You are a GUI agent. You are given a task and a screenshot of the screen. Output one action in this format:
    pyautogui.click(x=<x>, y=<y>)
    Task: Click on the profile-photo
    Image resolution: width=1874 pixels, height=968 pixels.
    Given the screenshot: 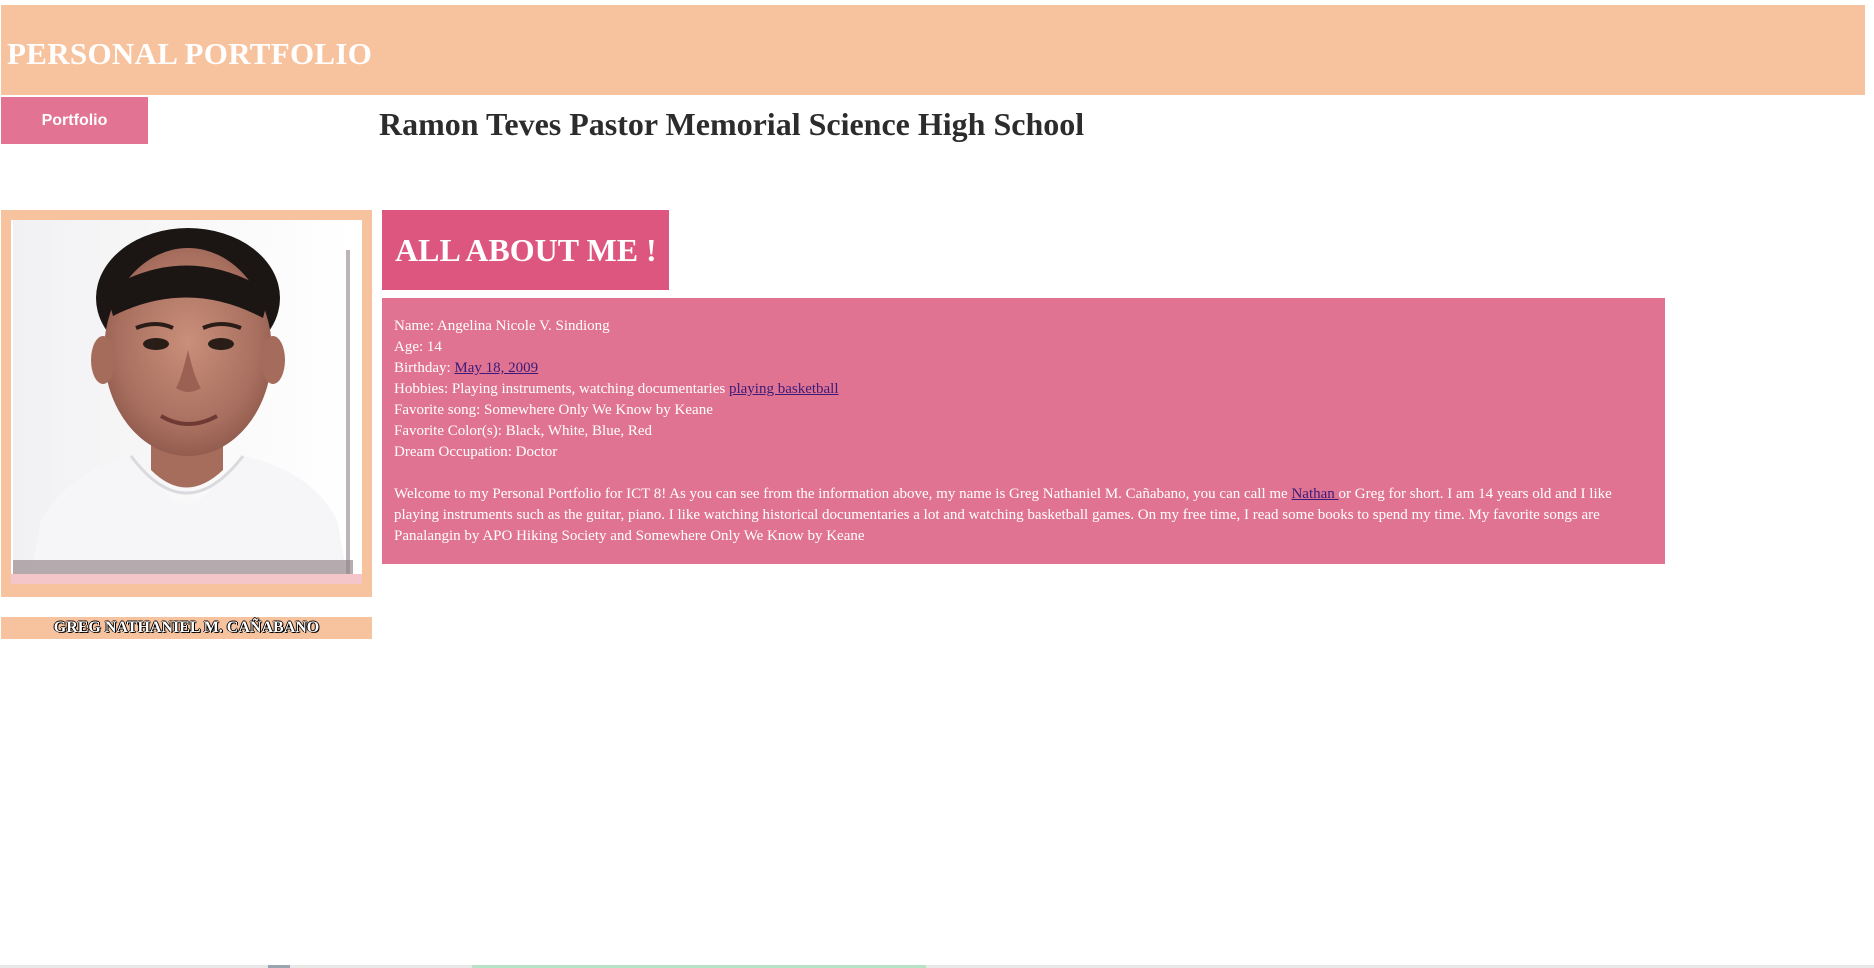 What is the action you would take?
    pyautogui.click(x=186, y=402)
    